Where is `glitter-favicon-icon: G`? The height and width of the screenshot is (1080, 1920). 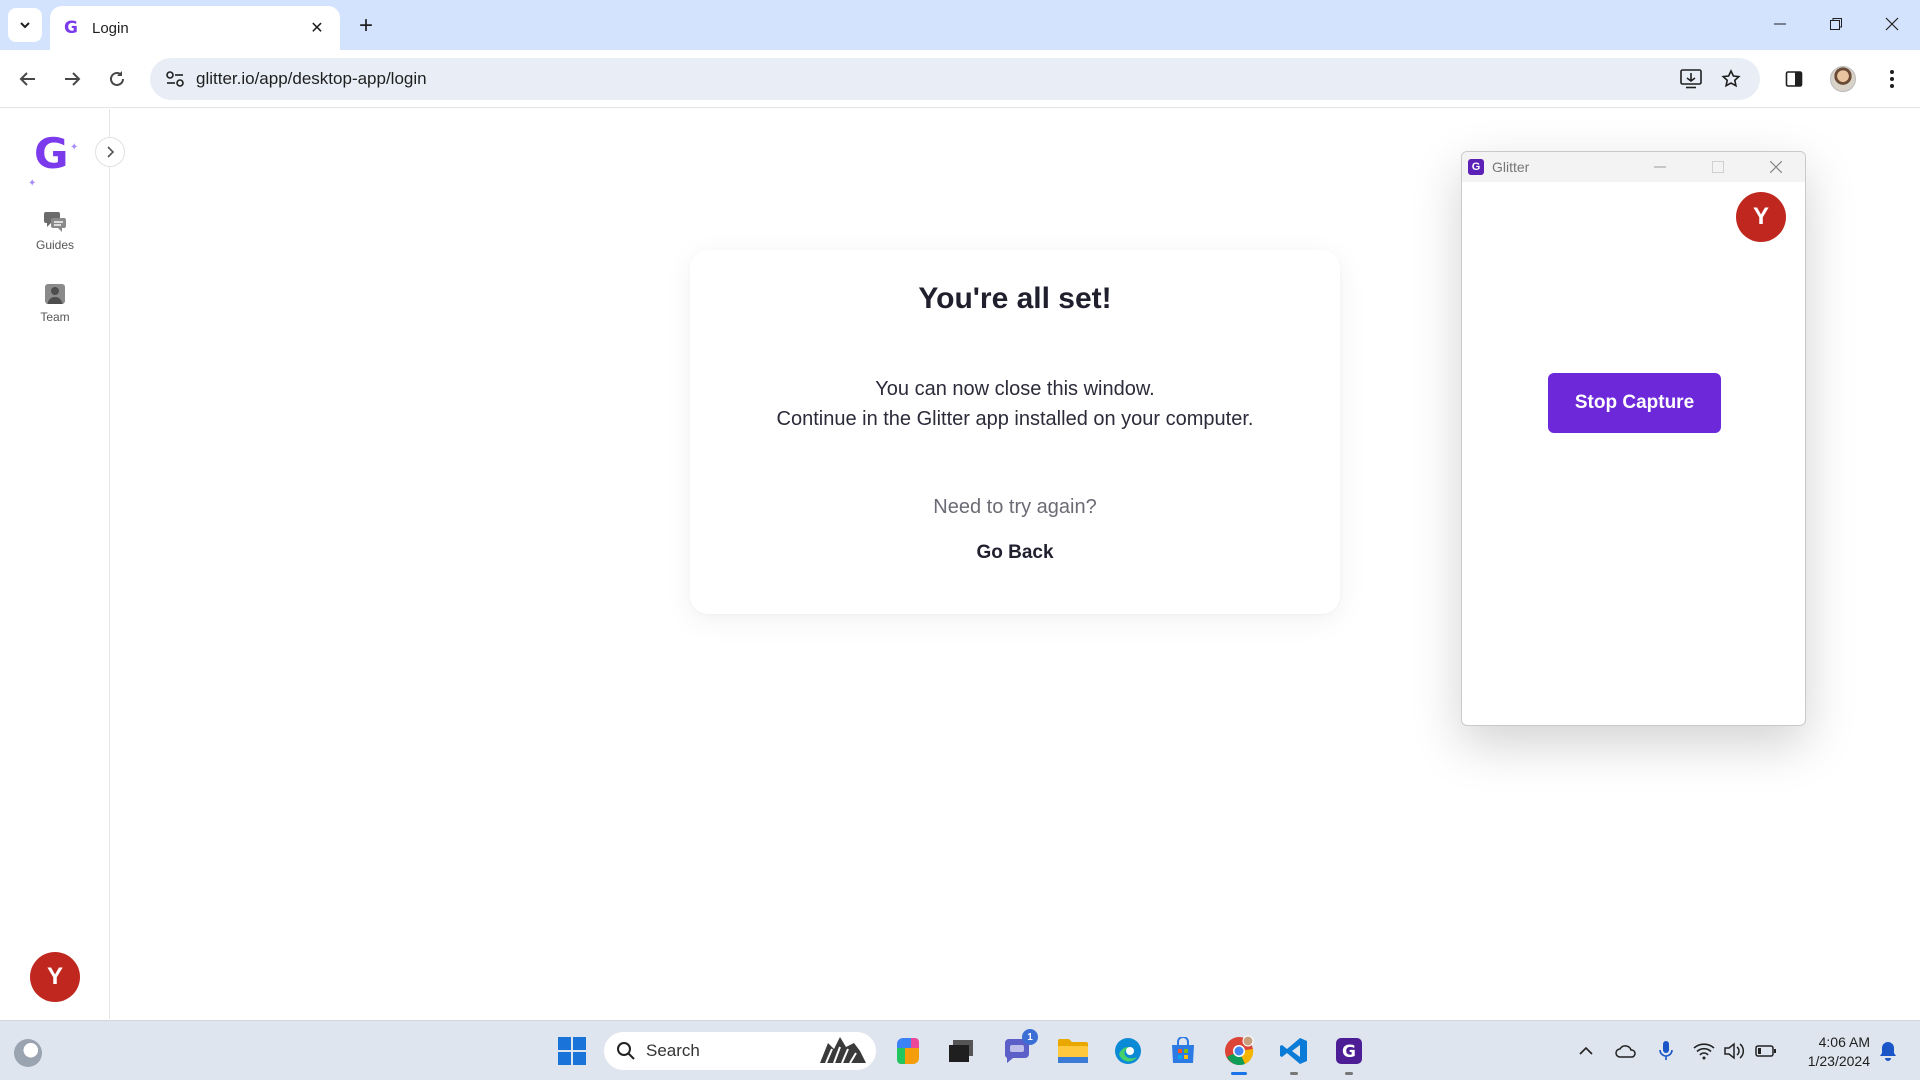
glitter-favicon-icon: G is located at coordinates (71, 28).